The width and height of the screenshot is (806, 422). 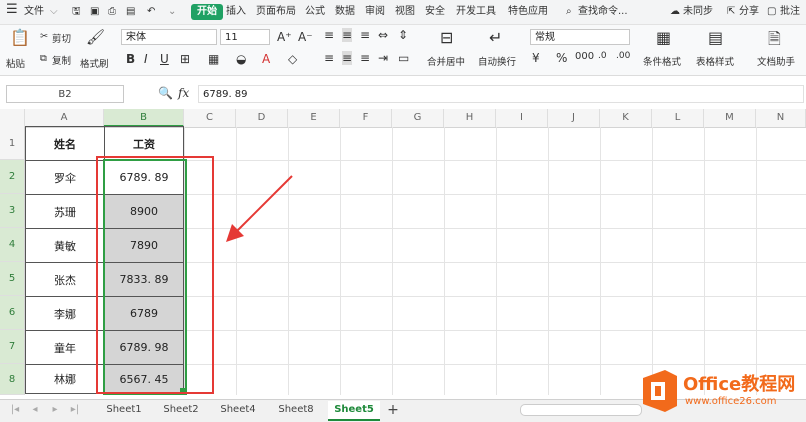 What do you see at coordinates (65, 245) in the screenshot?
I see `table-cell-name: 黄敏` at bounding box center [65, 245].